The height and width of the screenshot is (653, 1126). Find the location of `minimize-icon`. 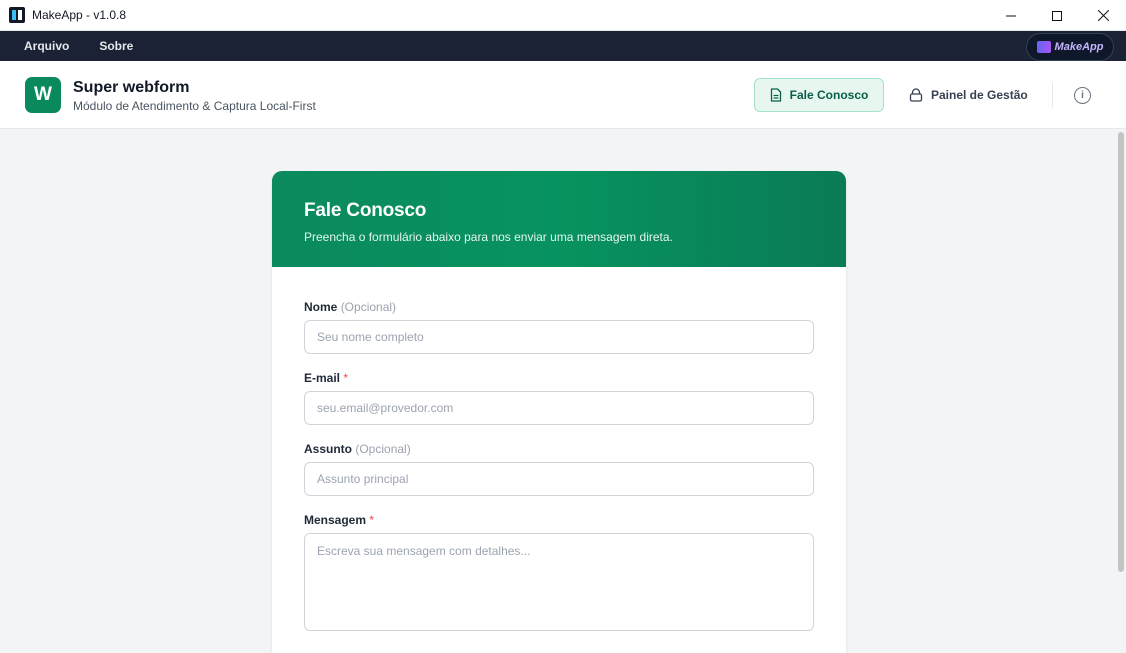

minimize-icon is located at coordinates (1011, 15).